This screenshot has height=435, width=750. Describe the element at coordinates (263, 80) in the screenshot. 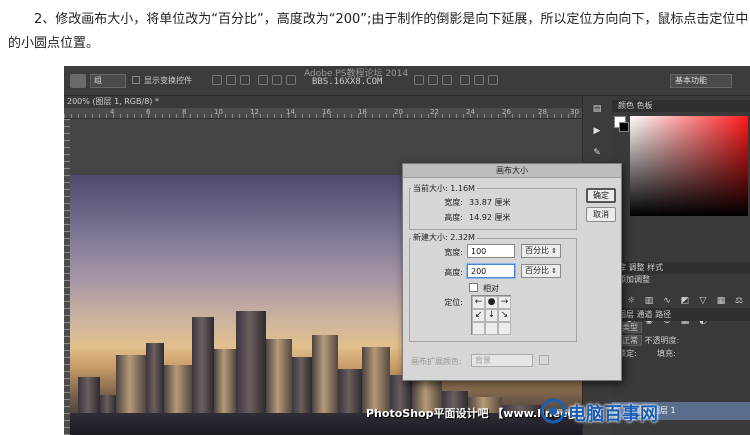

I see `align-left-icon` at that location.